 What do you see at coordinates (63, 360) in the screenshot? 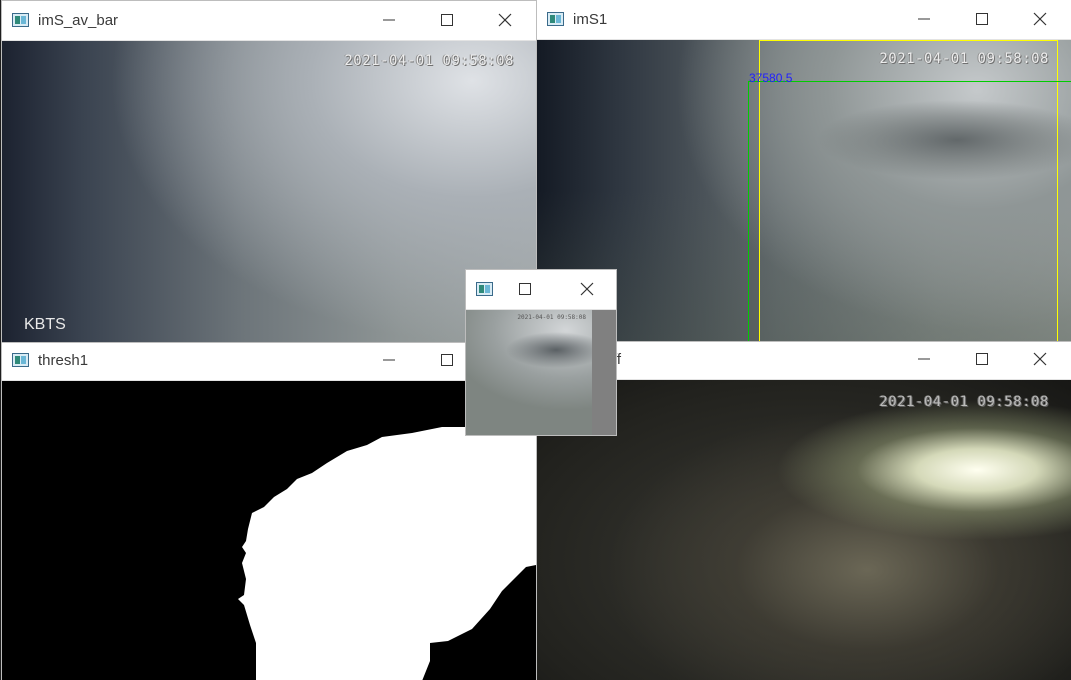
I see `window-title: thresh1` at bounding box center [63, 360].